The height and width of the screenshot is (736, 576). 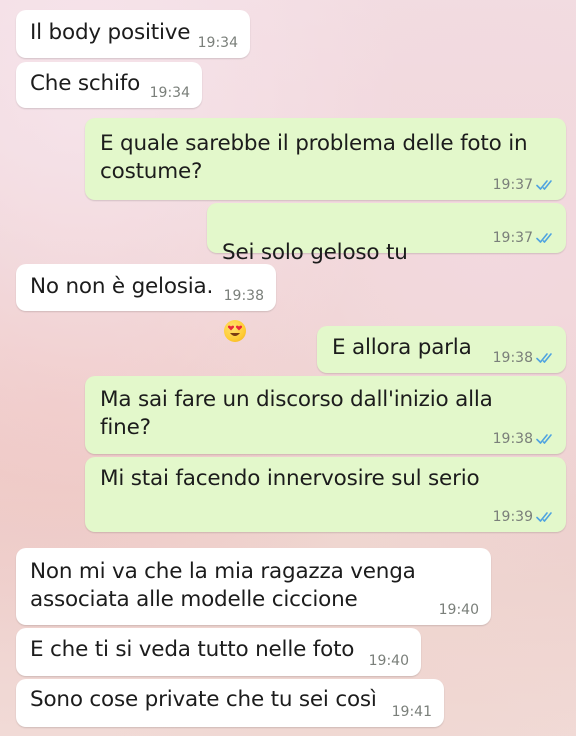 I want to click on message-text-content: Sei solo geloso tu, so click(x=315, y=252).